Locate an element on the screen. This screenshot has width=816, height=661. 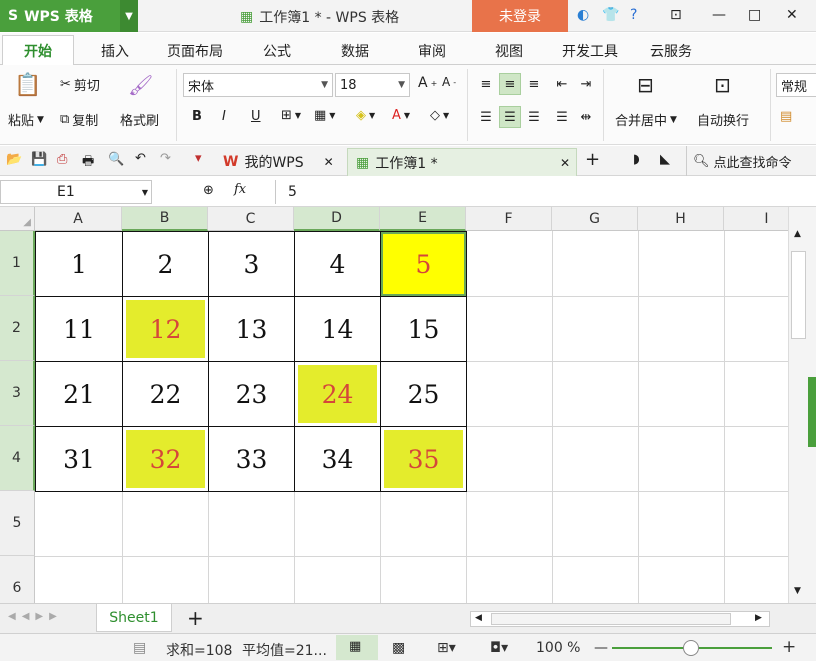
customize-icon: ▾ is located at coordinates (198, 158).